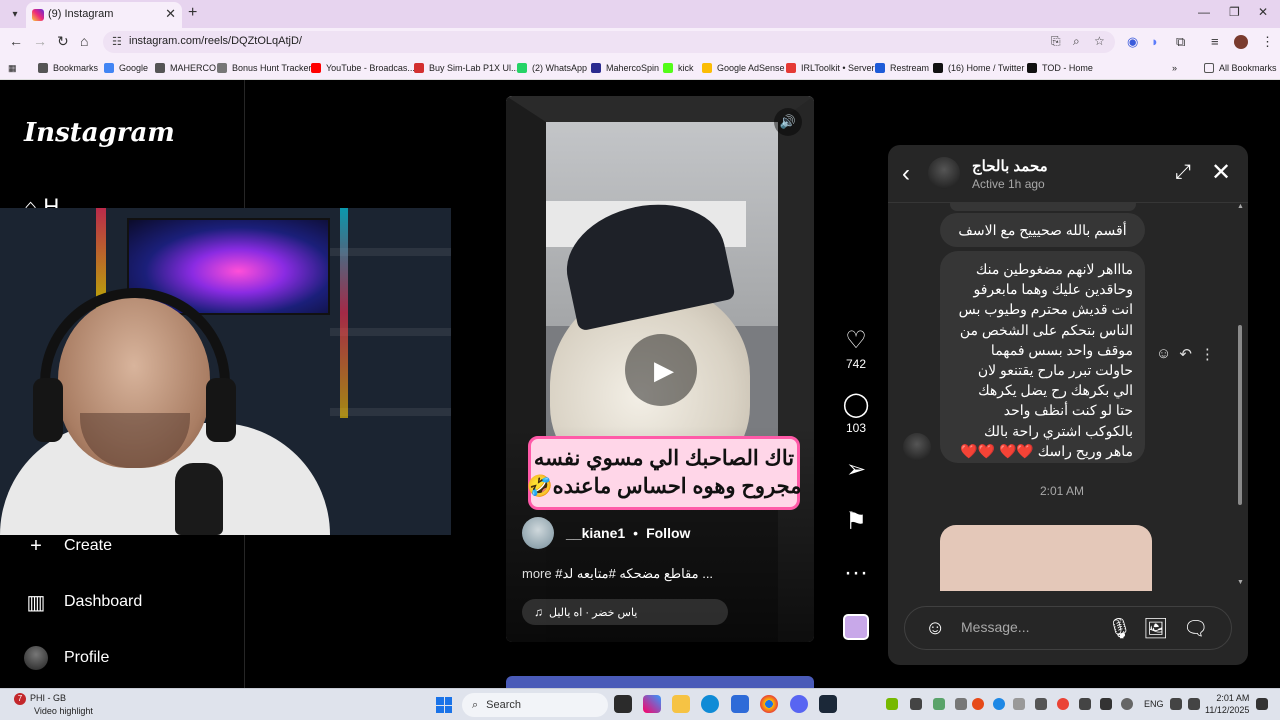 The image size is (1280, 720). Describe the element at coordinates (1241, 42) in the screenshot. I see `profile-avatar-icon` at that location.